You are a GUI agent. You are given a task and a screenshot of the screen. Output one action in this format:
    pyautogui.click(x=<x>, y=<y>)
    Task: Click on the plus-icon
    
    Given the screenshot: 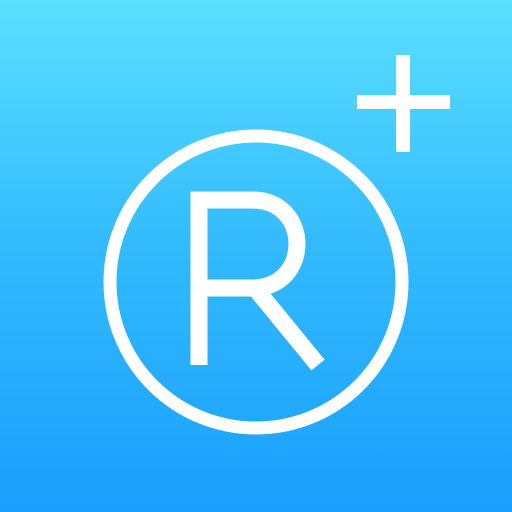 What is the action you would take?
    pyautogui.click(x=403, y=103)
    